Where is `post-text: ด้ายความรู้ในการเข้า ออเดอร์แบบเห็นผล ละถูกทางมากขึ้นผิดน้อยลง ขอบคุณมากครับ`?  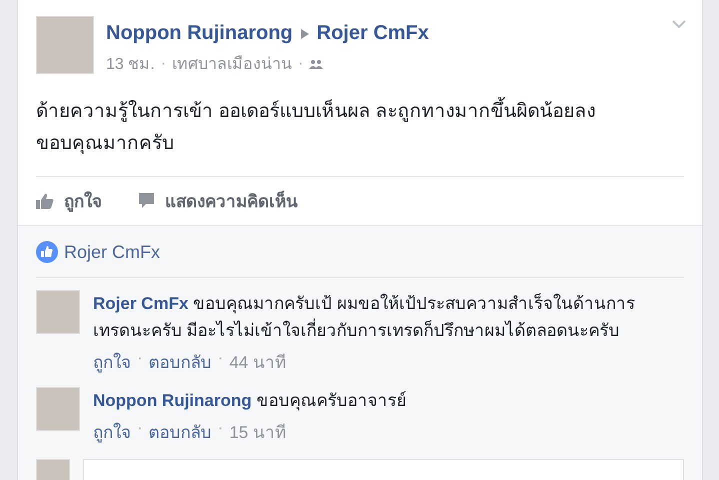
post-text: ด้ายความรู้ในการเข้า ออเดอร์แบบเห็นผล ละถูกทางมากขึ้นผิดน้อยลง ขอบคุณมากครับ is located at coordinates (360, 128).